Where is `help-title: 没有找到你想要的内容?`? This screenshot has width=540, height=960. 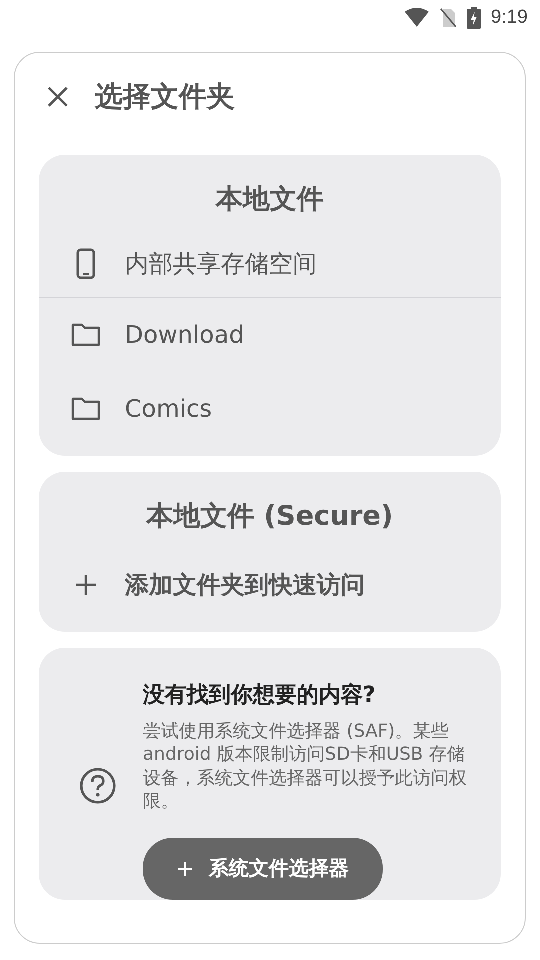
help-title: 没有找到你想要的内容? is located at coordinates (260, 696).